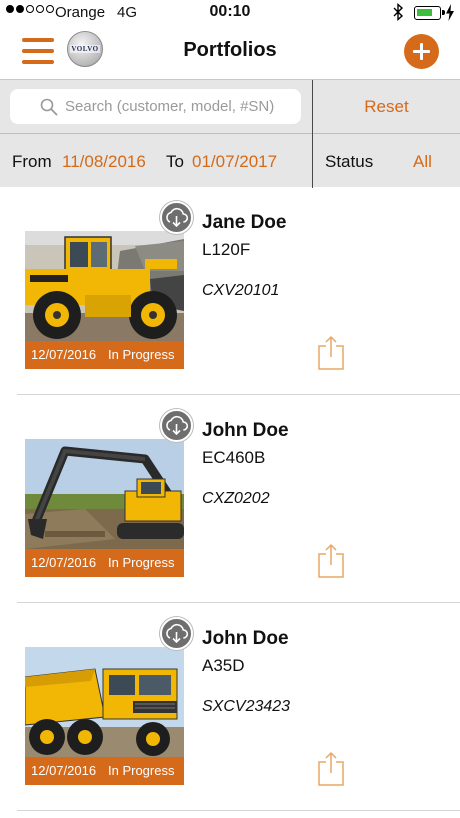 The width and height of the screenshot is (460, 818). What do you see at coordinates (421, 51) in the screenshot?
I see `add-icon` at bounding box center [421, 51].